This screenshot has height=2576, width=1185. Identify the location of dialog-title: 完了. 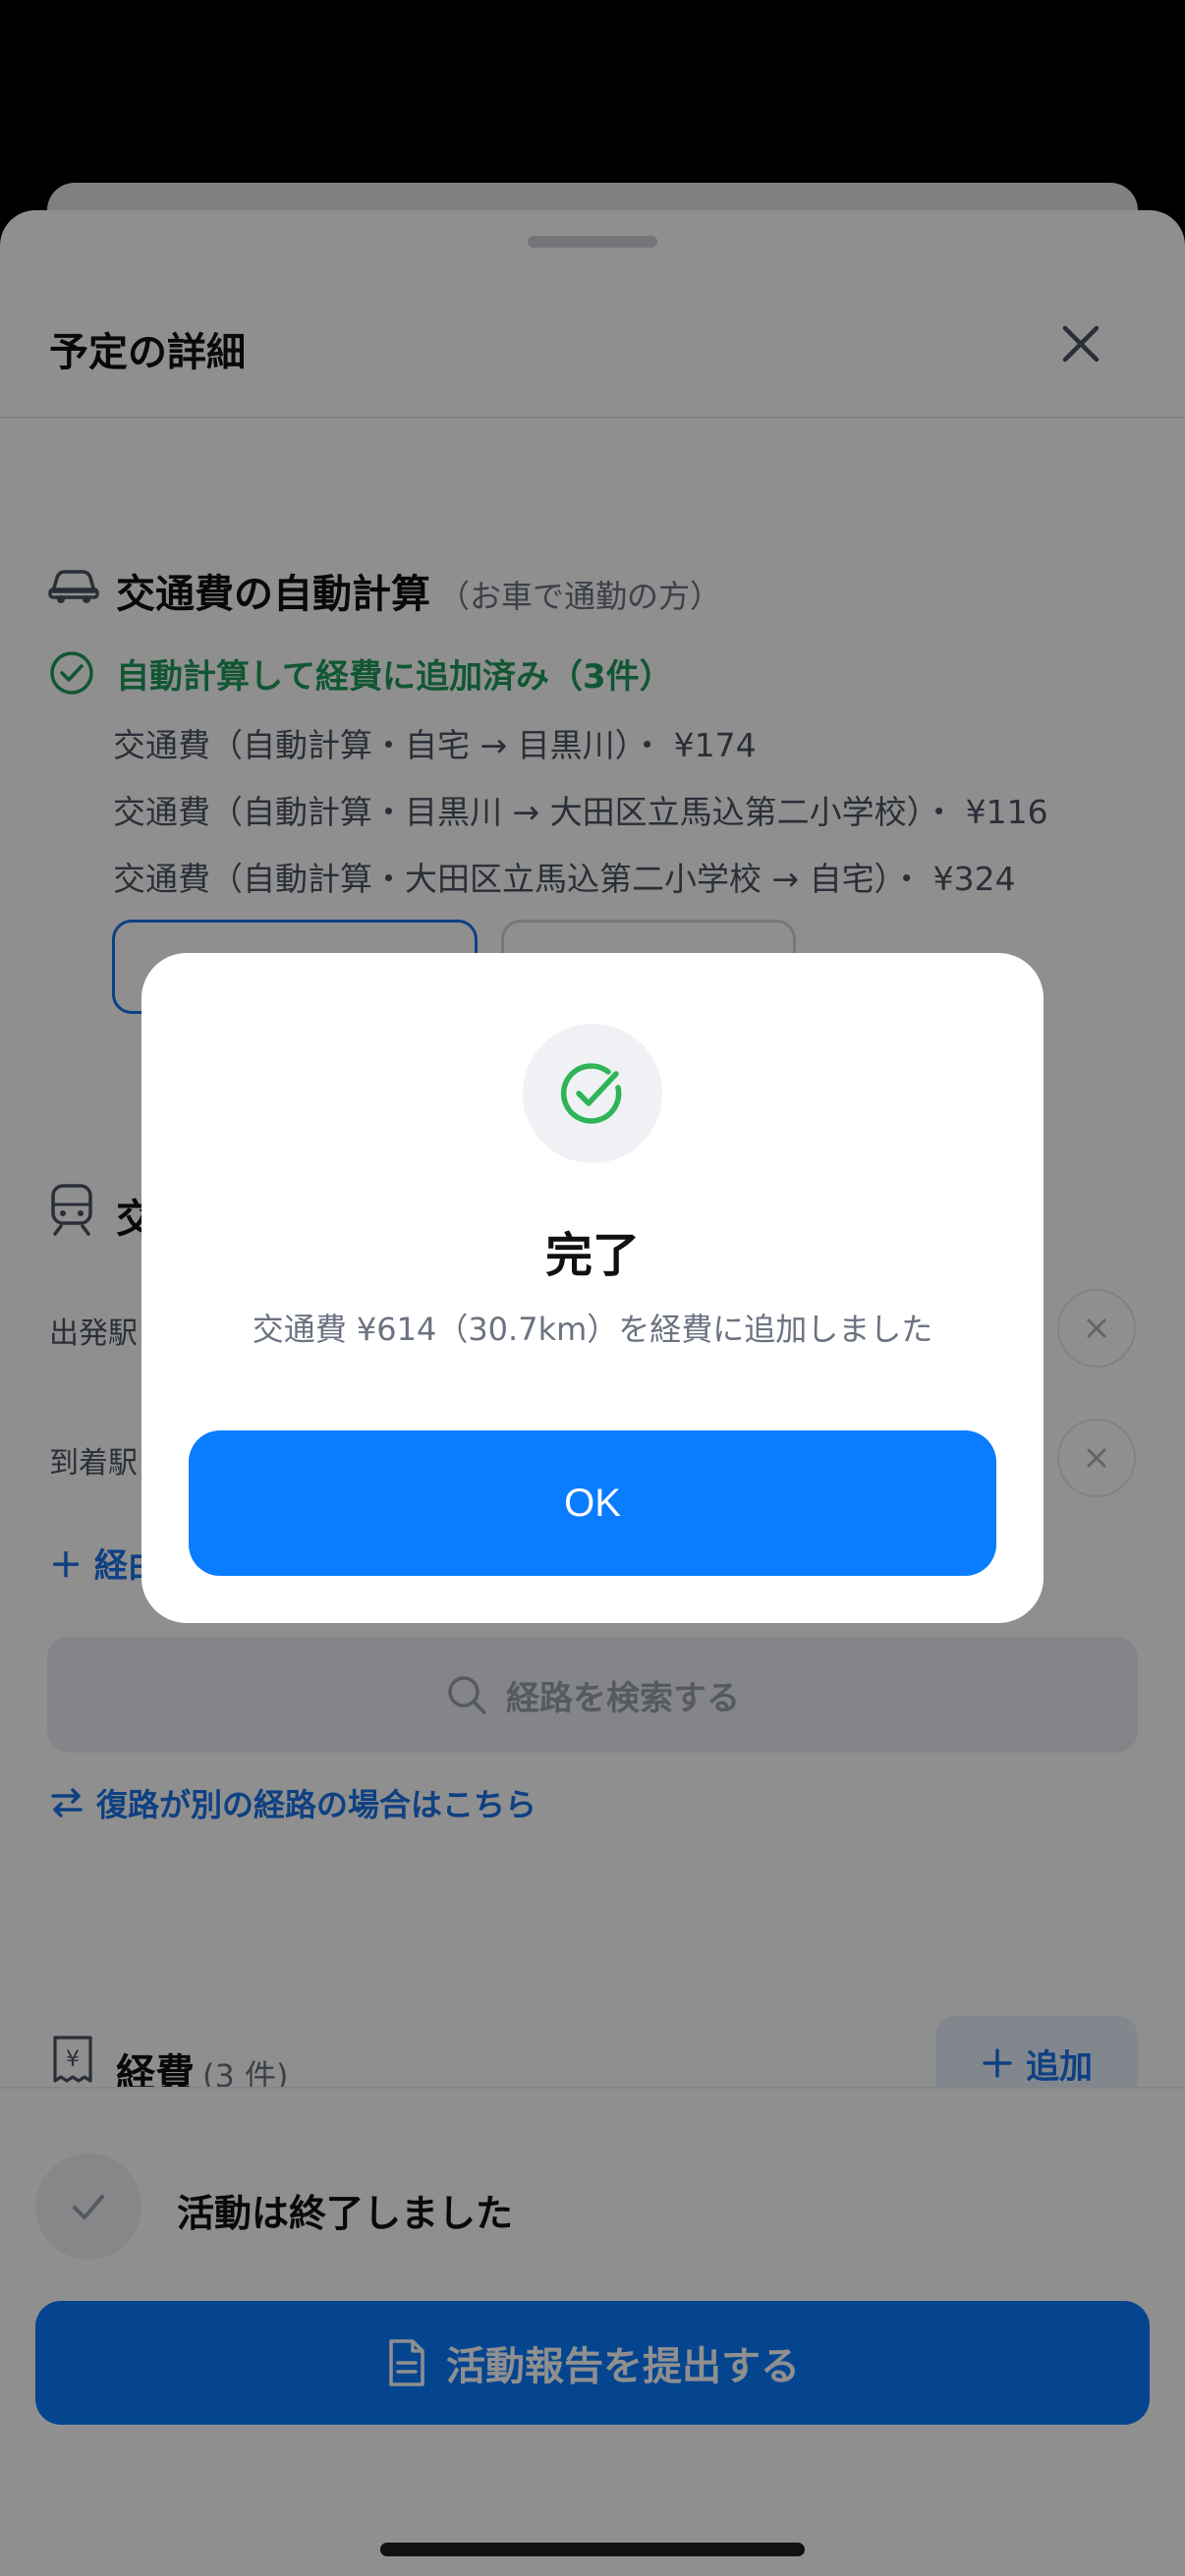
(592, 1255).